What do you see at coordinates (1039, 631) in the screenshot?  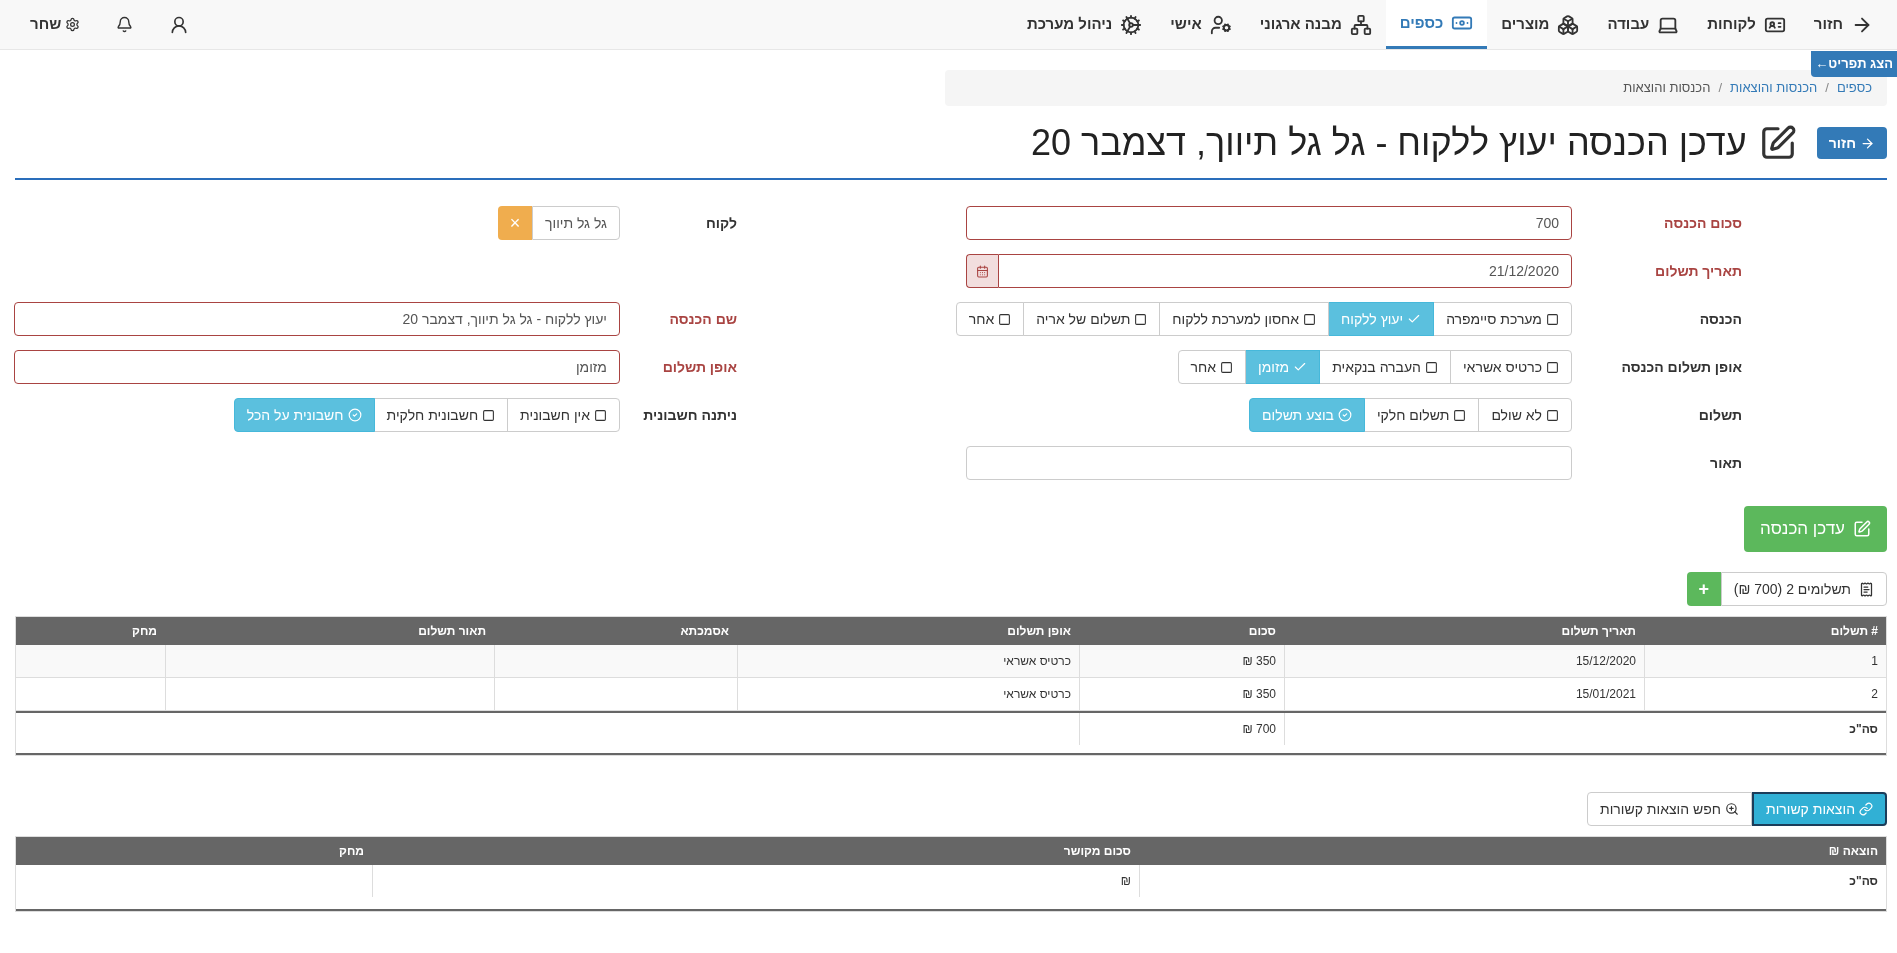 I see `column-header: אופן תשלום` at bounding box center [1039, 631].